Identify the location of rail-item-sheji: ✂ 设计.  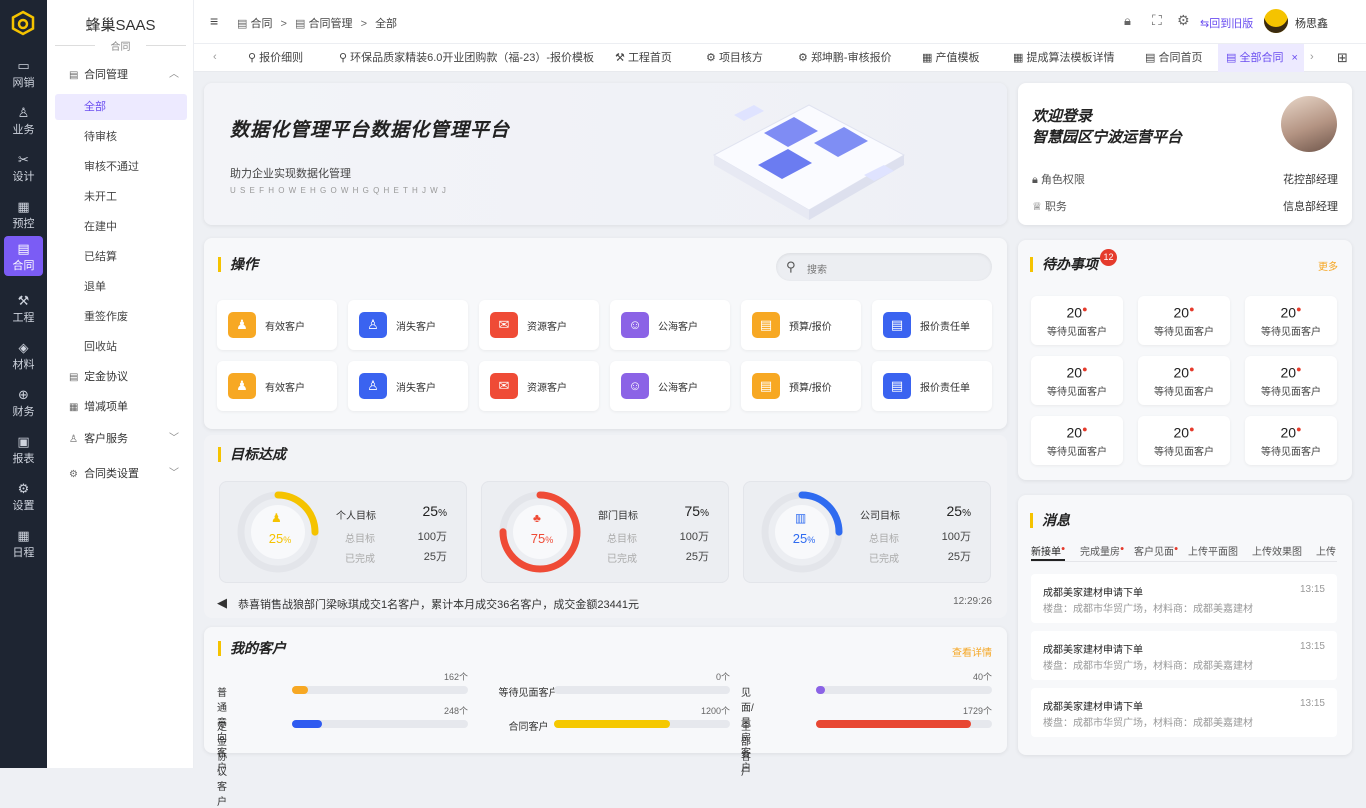
(23, 167).